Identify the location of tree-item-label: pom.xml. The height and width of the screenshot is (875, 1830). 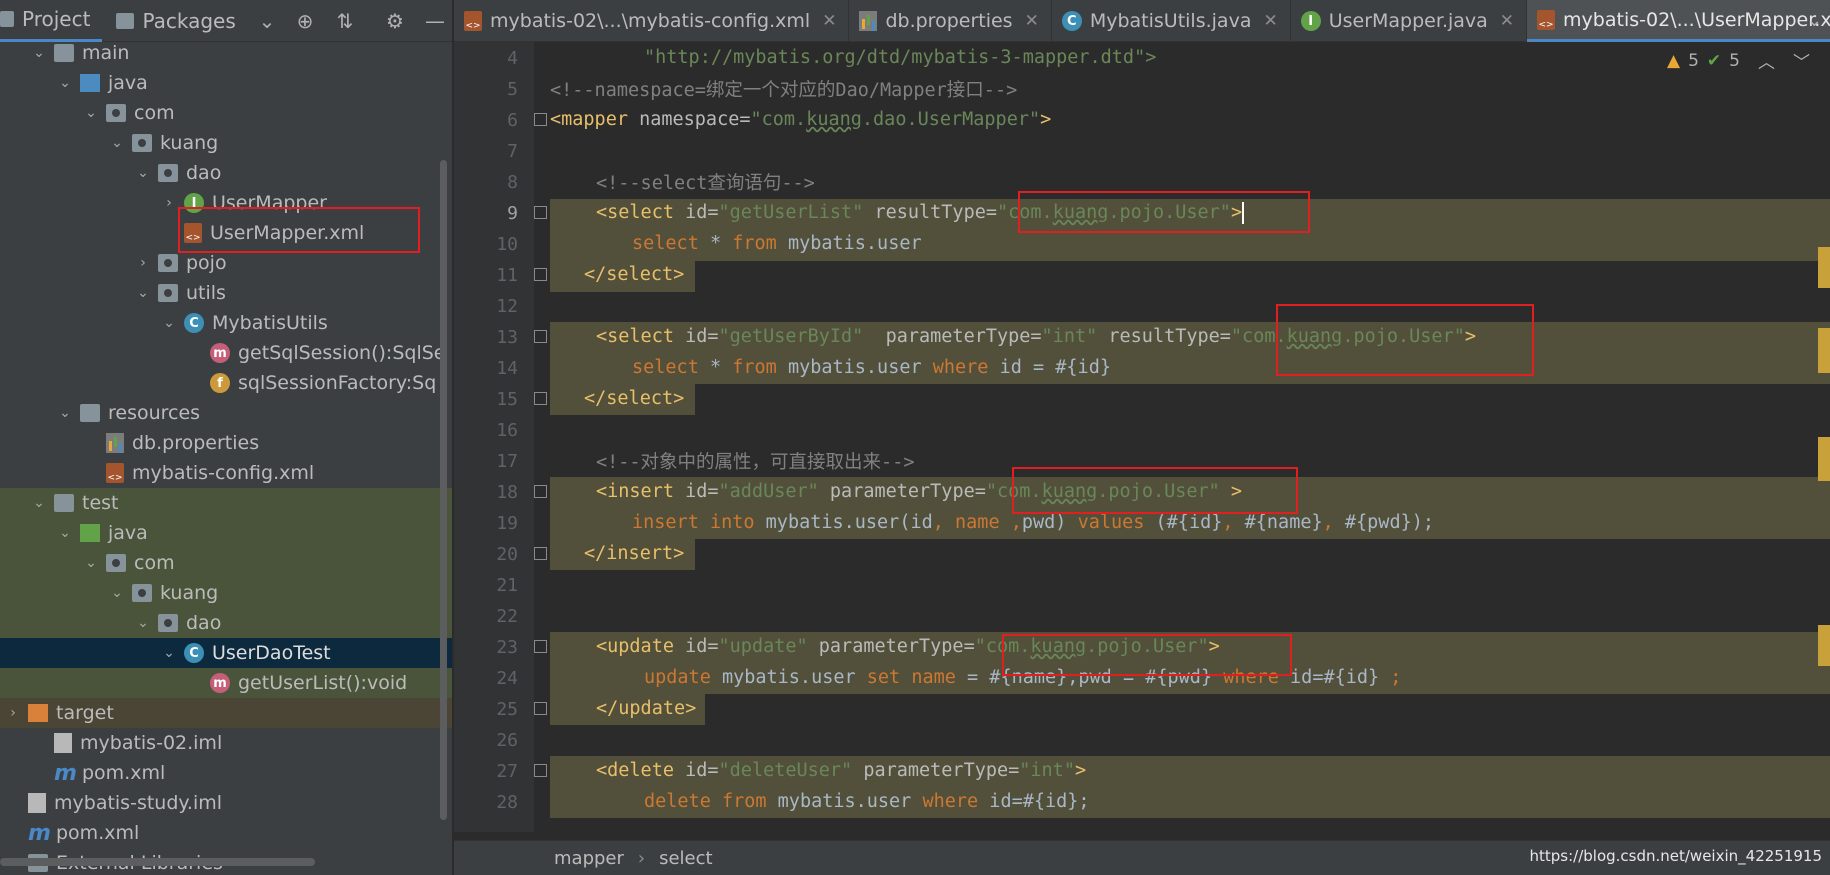
(98, 833).